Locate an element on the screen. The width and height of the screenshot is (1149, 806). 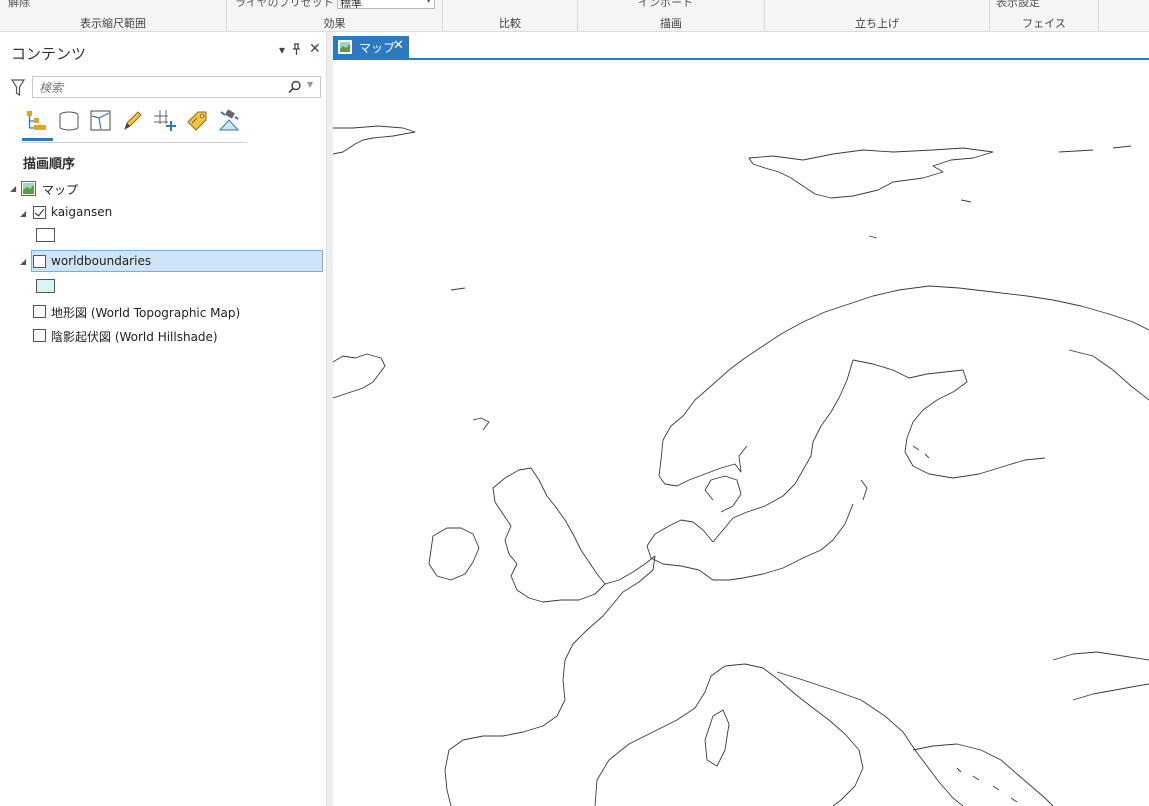
ribbon-group-visibility-range: 解除 表示縮尺範囲 is located at coordinates (113, 15).